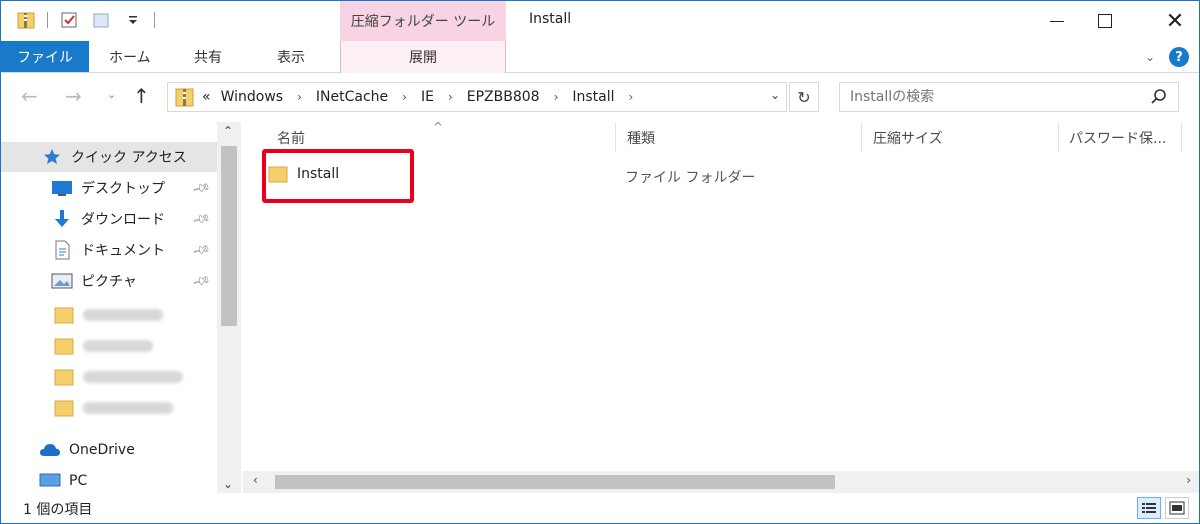 The width and height of the screenshot is (1200, 524). I want to click on details-view-icon, so click(1149, 508).